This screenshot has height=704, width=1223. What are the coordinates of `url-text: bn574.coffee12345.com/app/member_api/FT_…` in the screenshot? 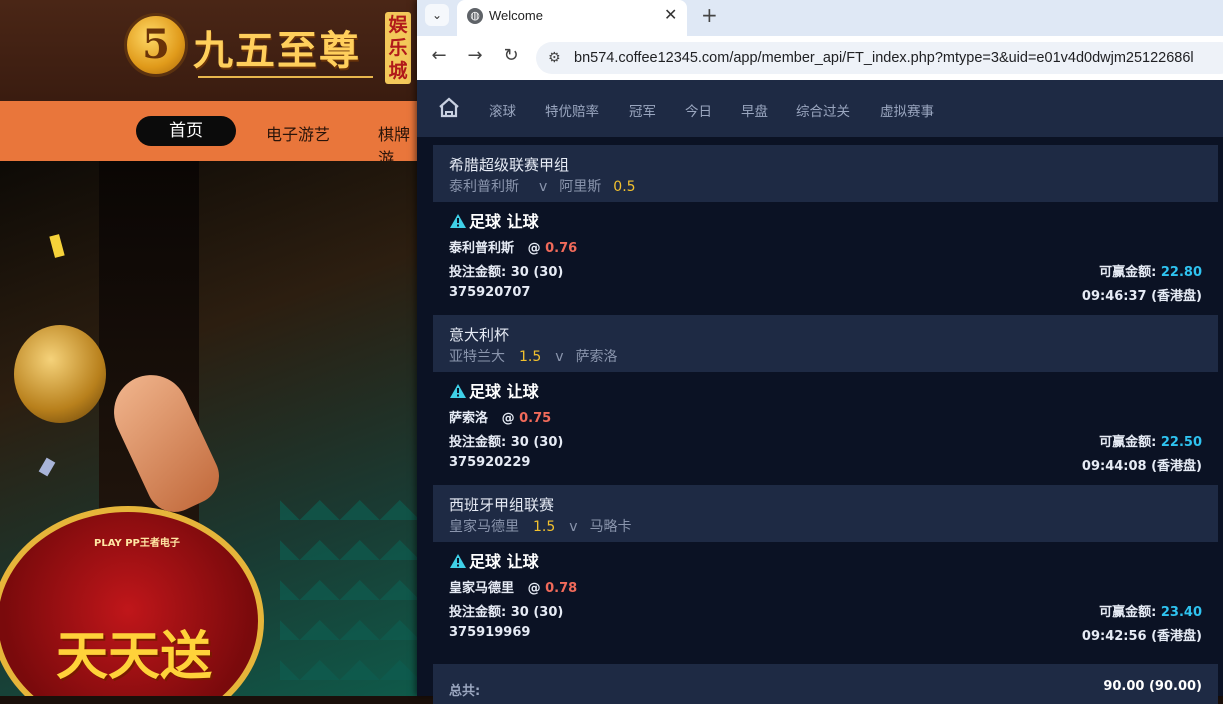 It's located at (884, 58).